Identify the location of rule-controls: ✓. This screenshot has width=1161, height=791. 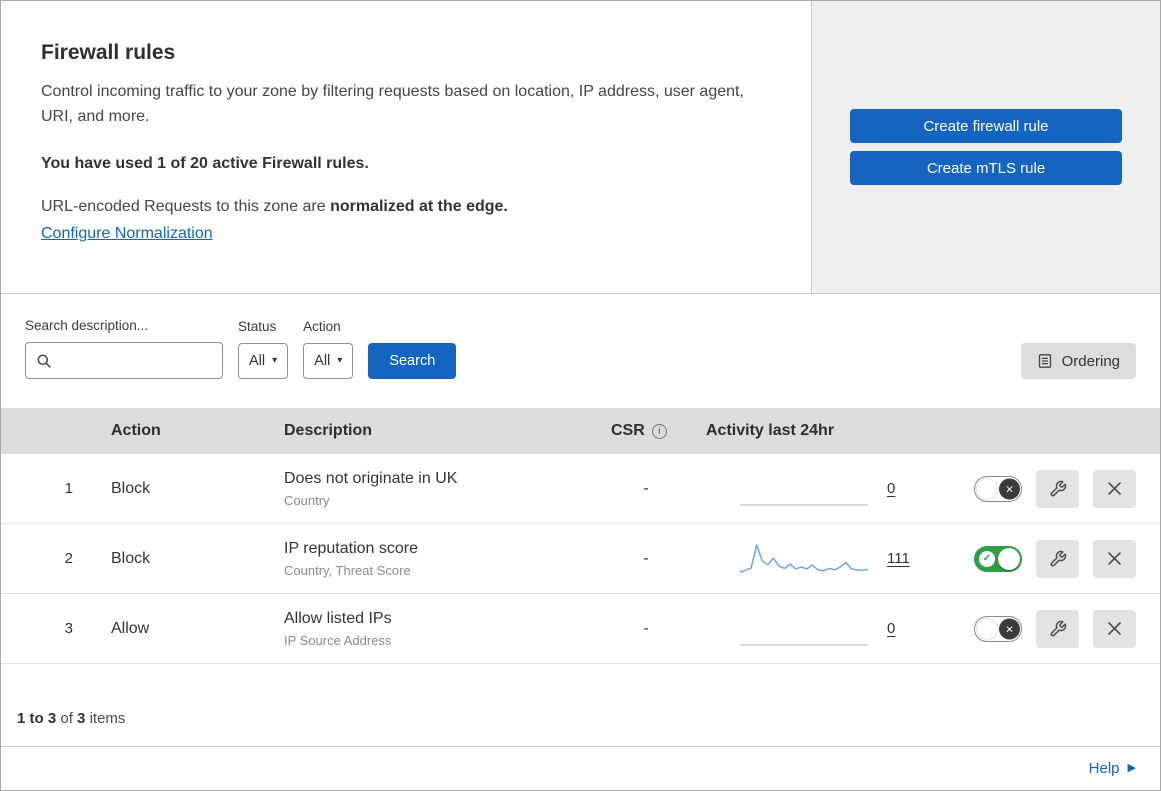
(1060, 558).